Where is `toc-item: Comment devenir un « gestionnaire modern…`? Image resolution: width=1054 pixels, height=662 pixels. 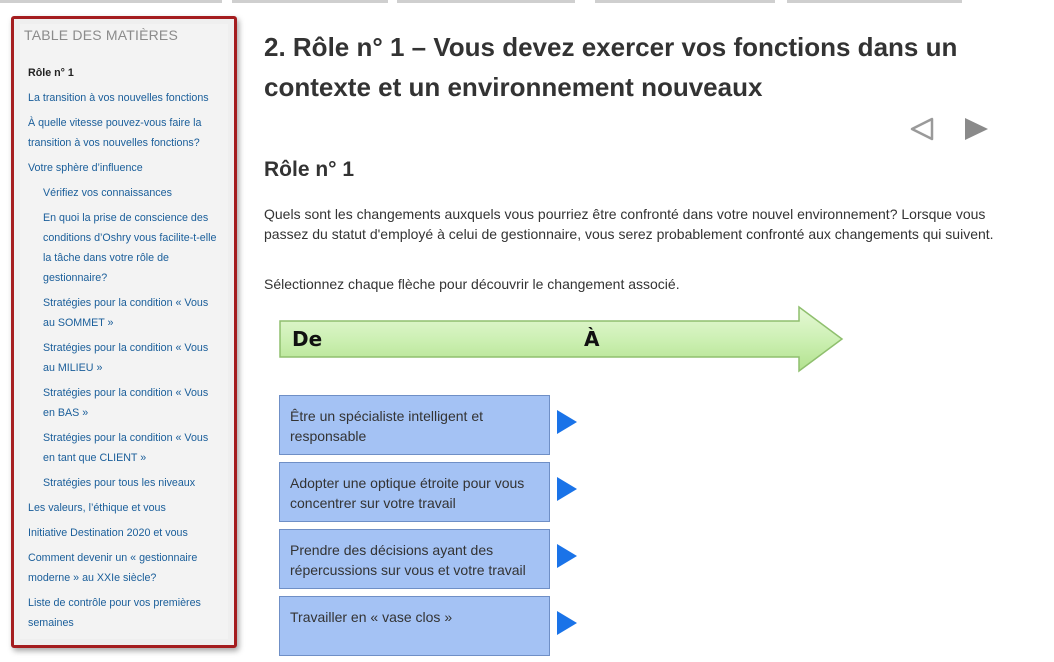
toc-item: Comment devenir un « gestionnaire modern… is located at coordinates (123, 568).